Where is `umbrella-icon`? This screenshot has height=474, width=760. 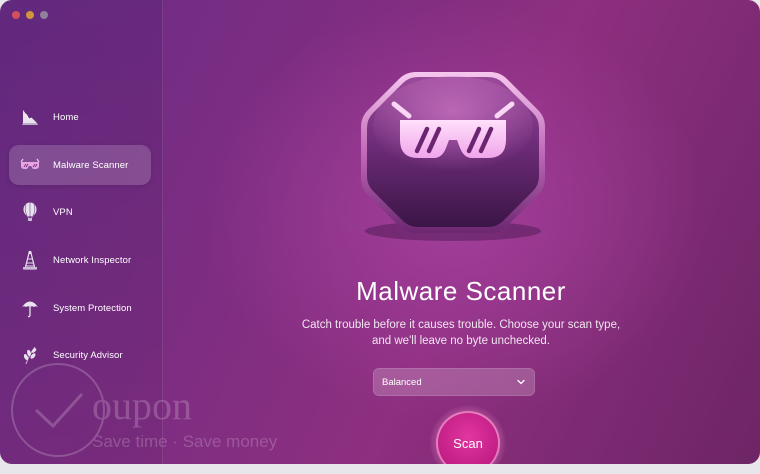
umbrella-icon is located at coordinates (30, 308).